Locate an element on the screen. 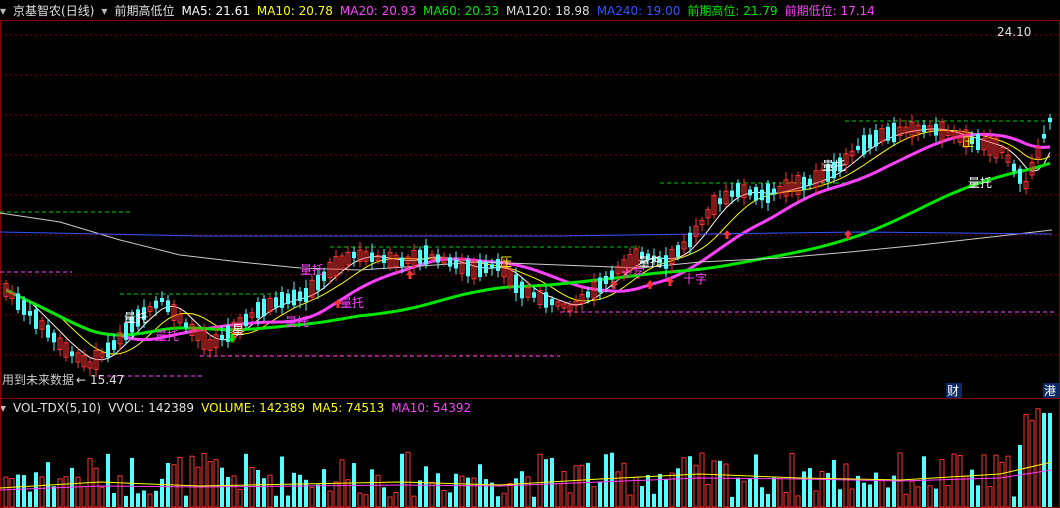 Image resolution: width=1060 pixels, height=508 pixels. cross-label: 十字 is located at coordinates (695, 278).